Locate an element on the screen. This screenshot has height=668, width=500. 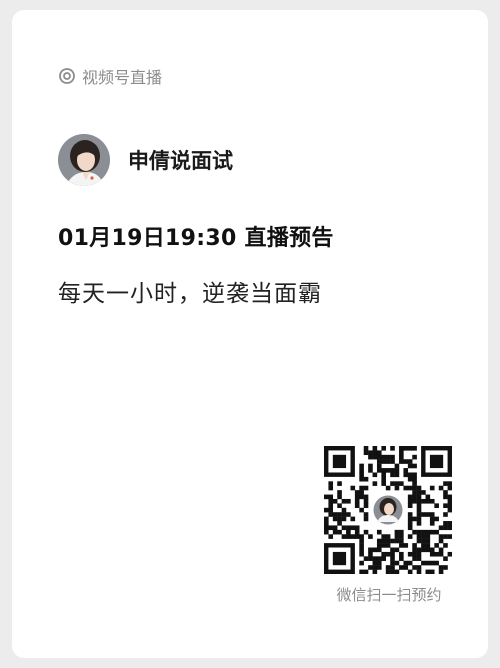
qr-caption: 微信扫一扫预约 is located at coordinates (389, 595).